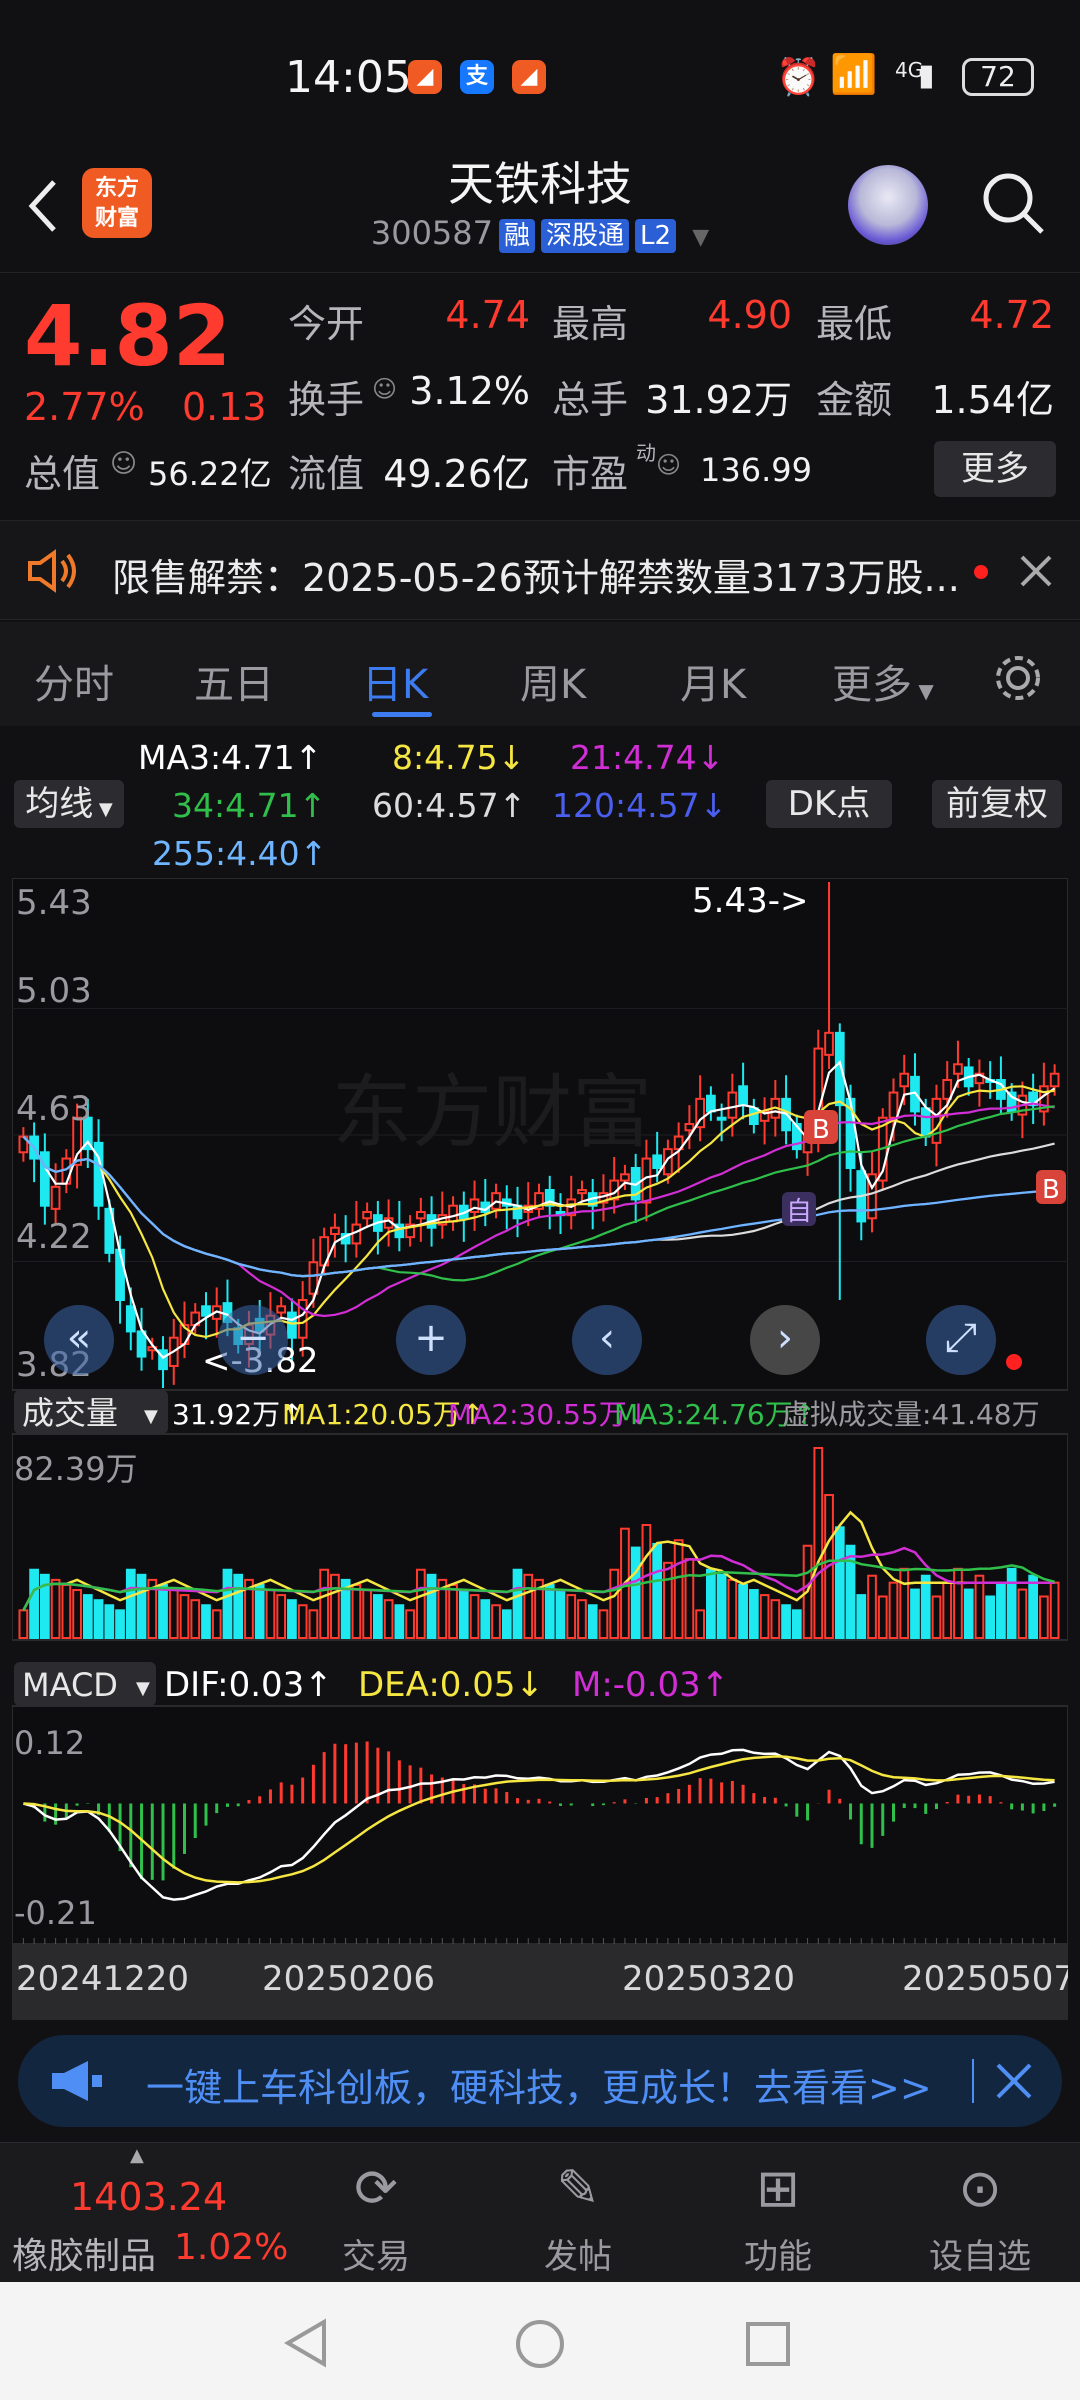  Describe the element at coordinates (829, 804) in the screenshot. I see `dk-point-button: DK点` at that location.